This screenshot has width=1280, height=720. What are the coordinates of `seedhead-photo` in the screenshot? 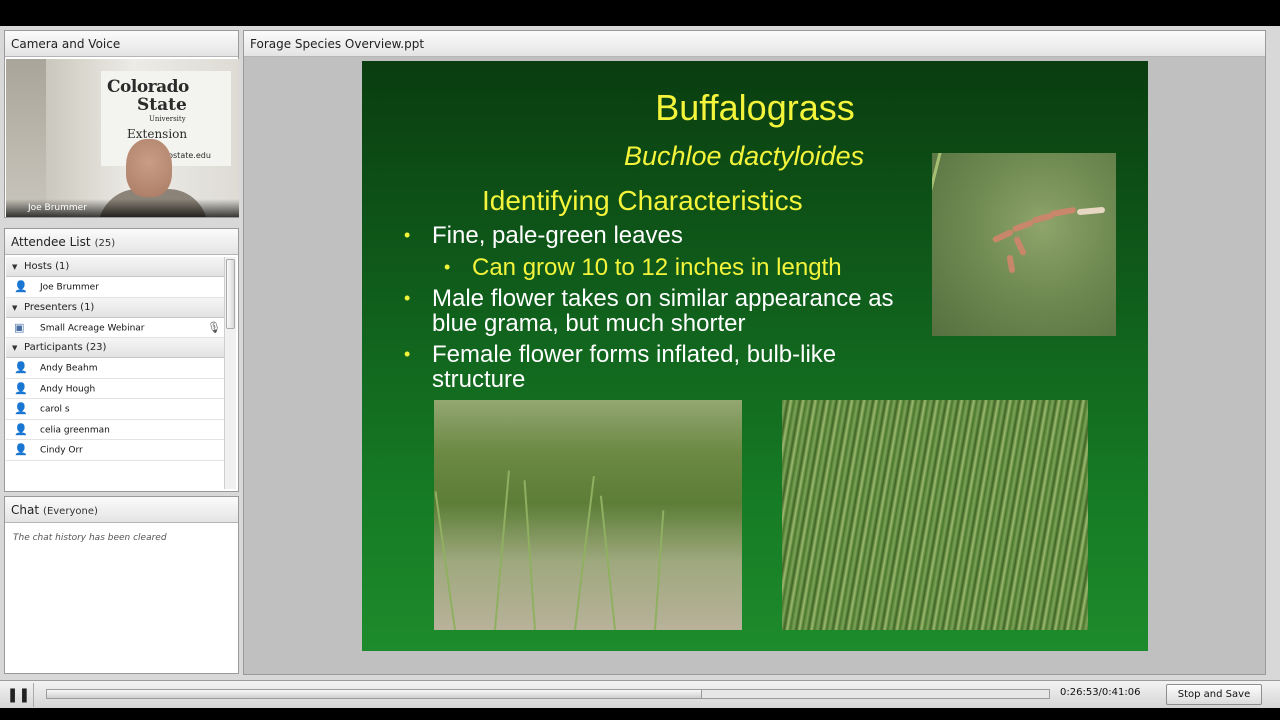 It's located at (1024, 244).